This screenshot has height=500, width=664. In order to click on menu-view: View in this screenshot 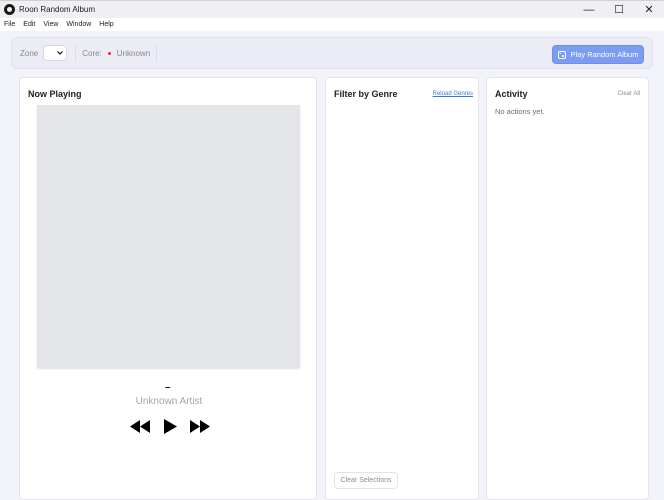, I will do `click(50, 24)`.